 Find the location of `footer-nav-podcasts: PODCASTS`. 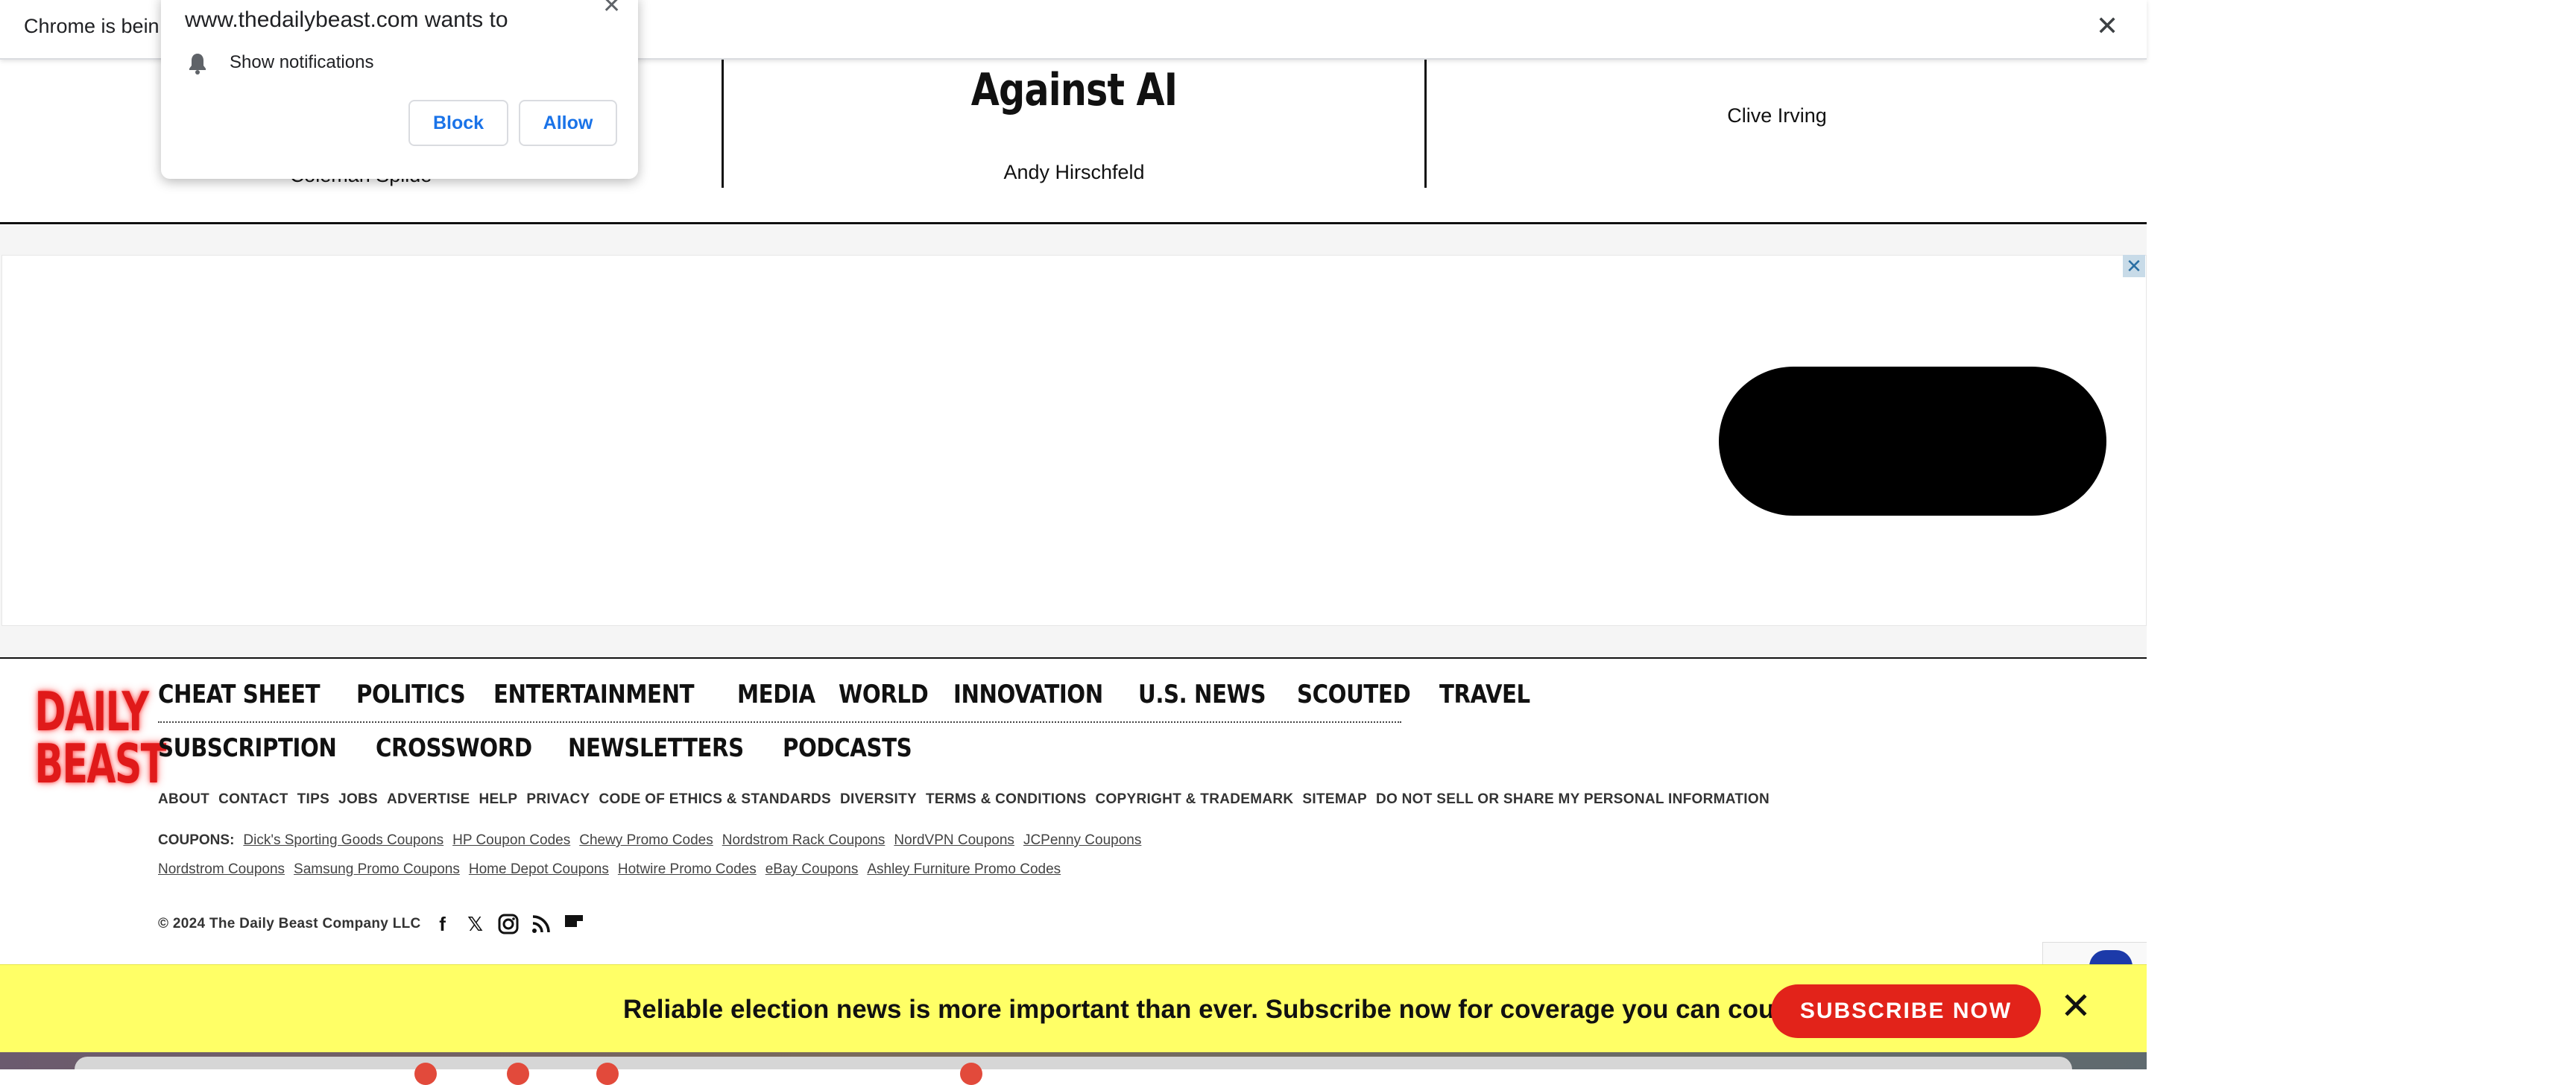

footer-nav-podcasts: PODCASTS is located at coordinates (847, 748).